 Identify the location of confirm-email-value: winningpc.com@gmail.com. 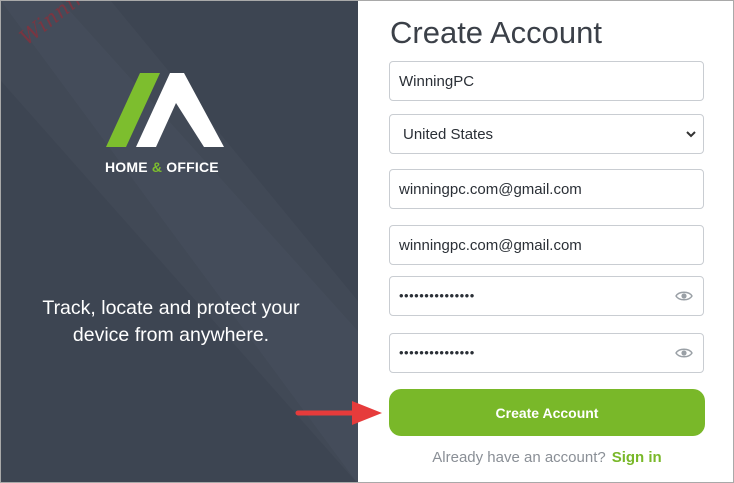
(490, 245).